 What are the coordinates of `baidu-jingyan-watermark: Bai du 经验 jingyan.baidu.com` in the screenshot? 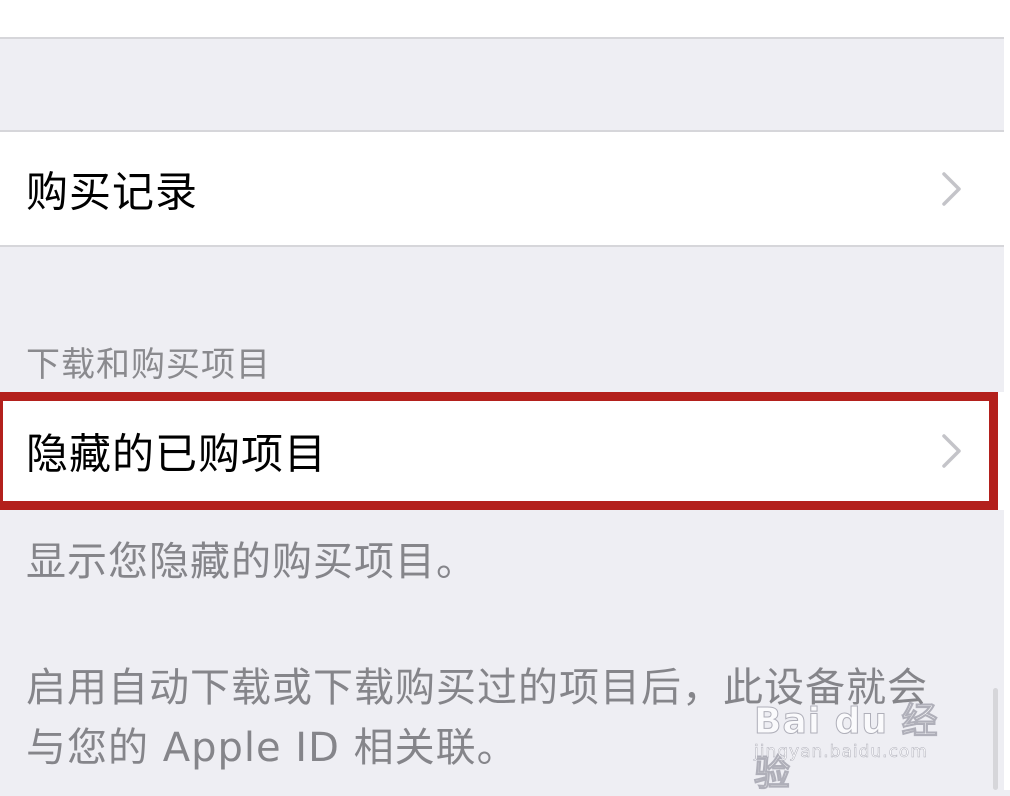 It's located at (854, 743).